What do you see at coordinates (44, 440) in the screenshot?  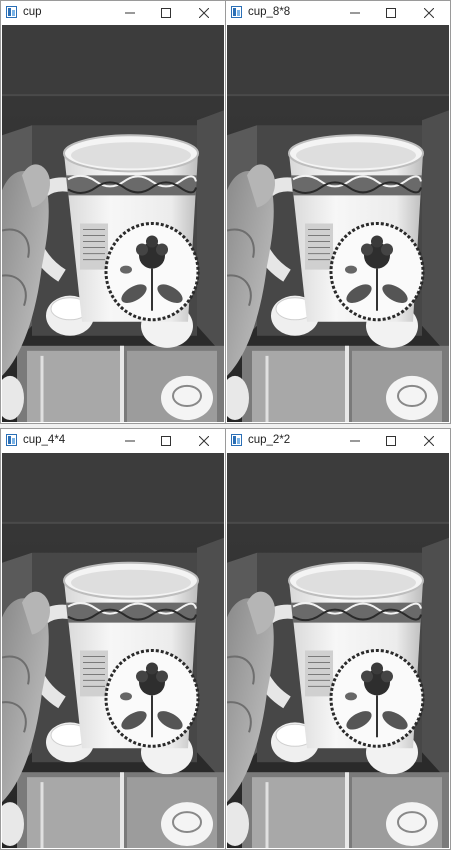 I see `window-title: cup_4*4` at bounding box center [44, 440].